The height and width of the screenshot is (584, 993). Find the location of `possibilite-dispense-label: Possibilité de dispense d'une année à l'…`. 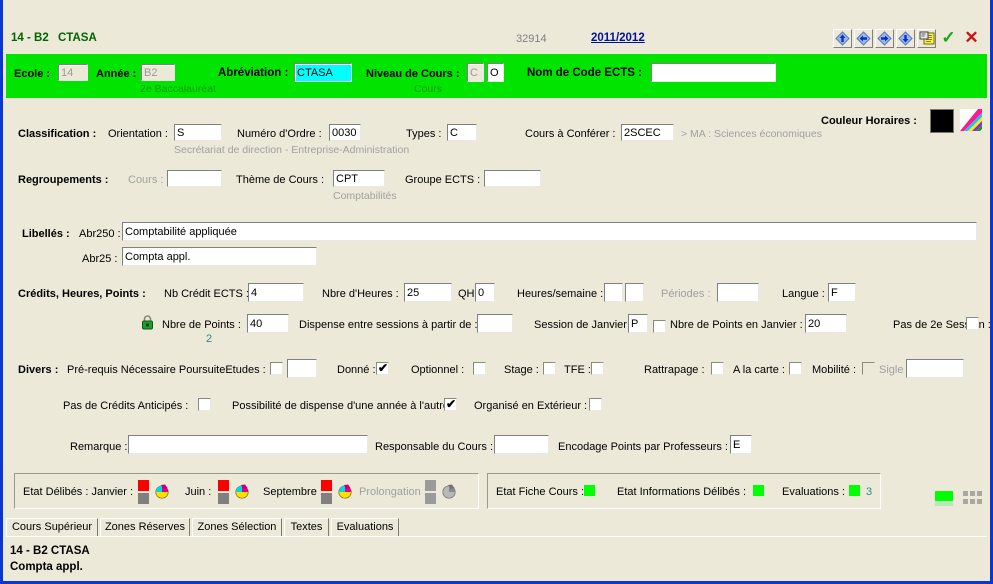

possibilite-dispense-label: Possibilité de dispense d'une année à l'… is located at coordinates (344, 406).